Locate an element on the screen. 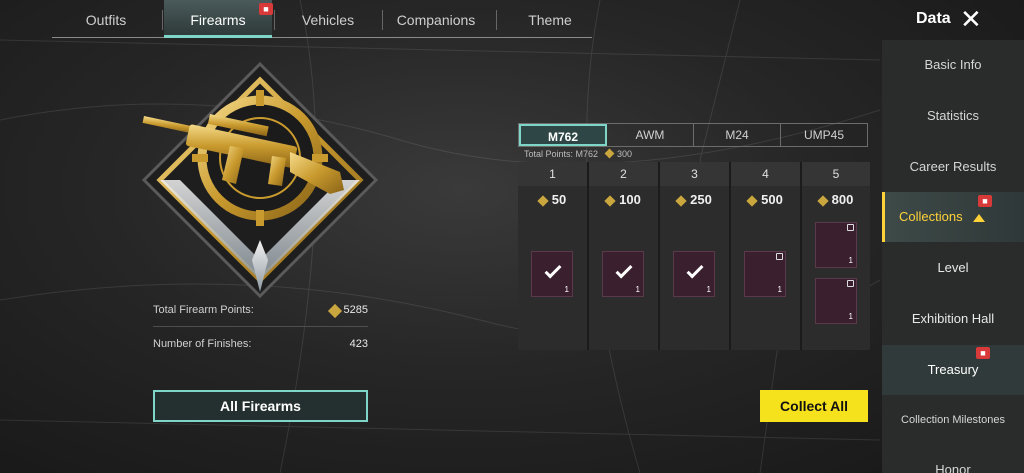 The height and width of the screenshot is (473, 1024). milestone-number: 5 is located at coordinates (836, 174).